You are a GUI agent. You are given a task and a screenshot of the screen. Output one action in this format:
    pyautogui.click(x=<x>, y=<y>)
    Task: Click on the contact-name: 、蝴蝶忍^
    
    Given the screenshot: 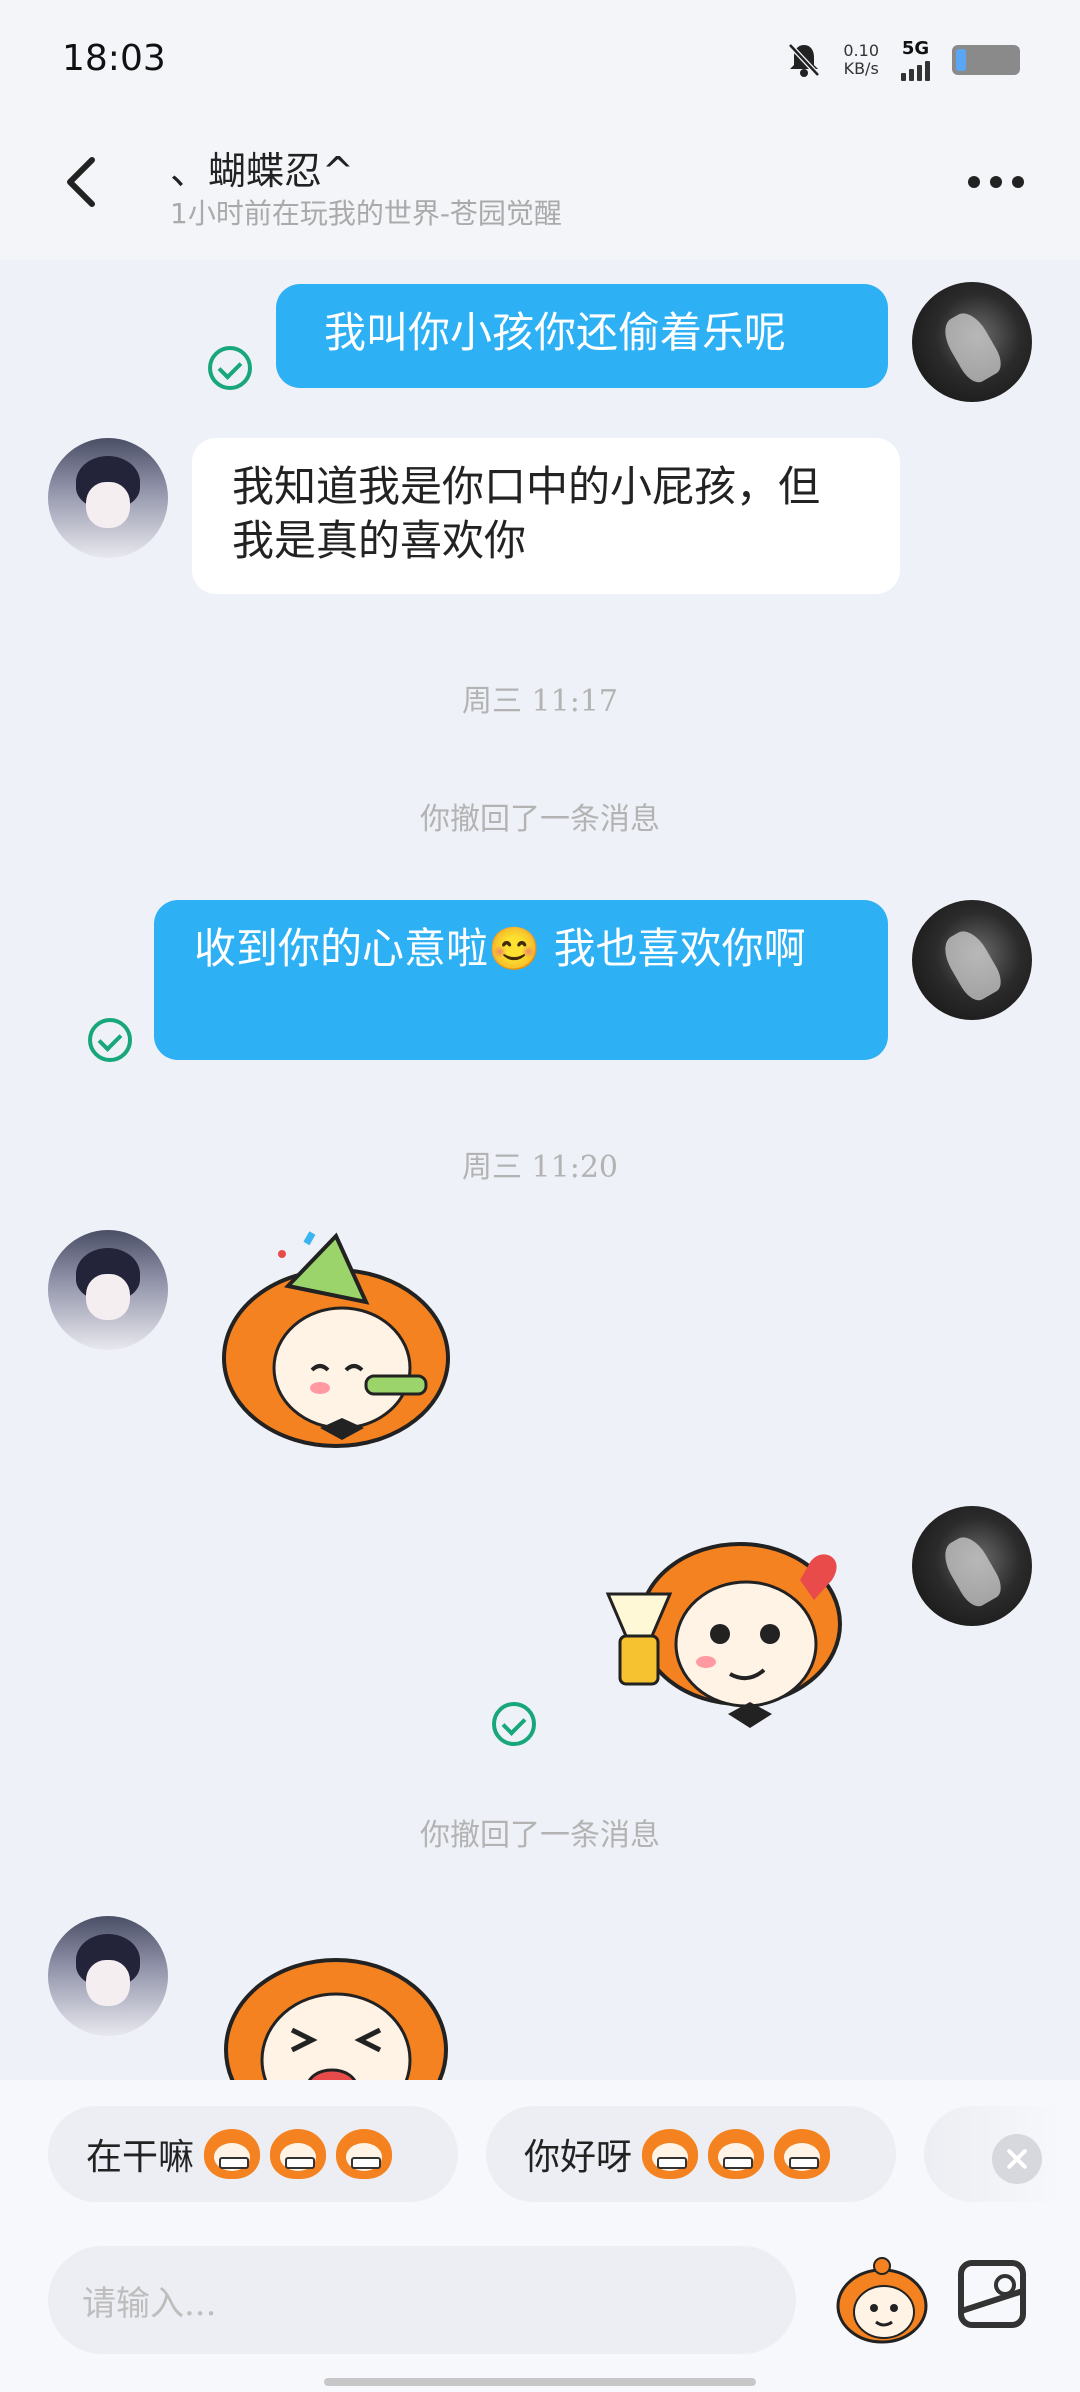 What is the action you would take?
    pyautogui.click(x=262, y=167)
    